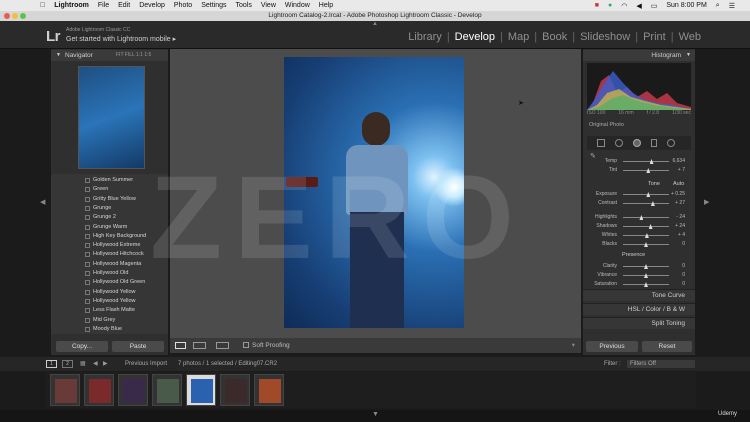 Image resolution: width=750 pixels, height=422 pixels. What do you see at coordinates (554, 37) in the screenshot?
I see `module-book: Book` at bounding box center [554, 37].